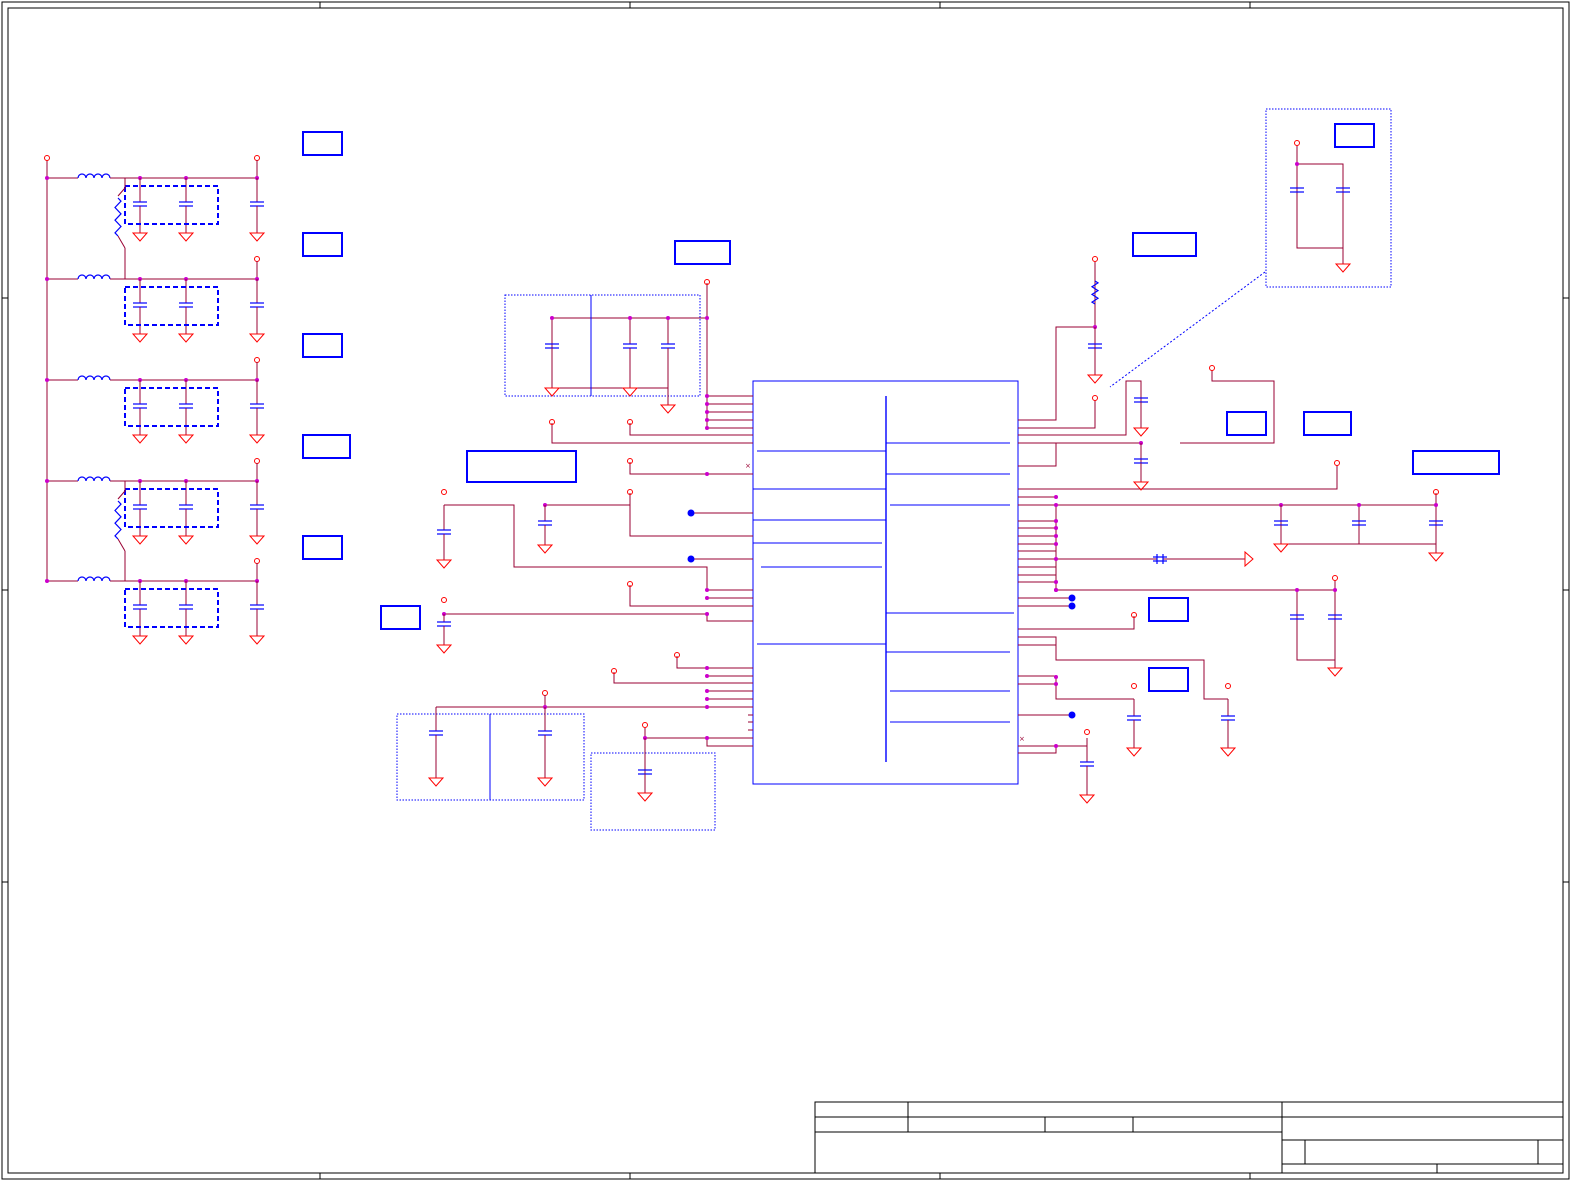  What do you see at coordinates (885, 582) in the screenshot?
I see `main-ic` at bounding box center [885, 582].